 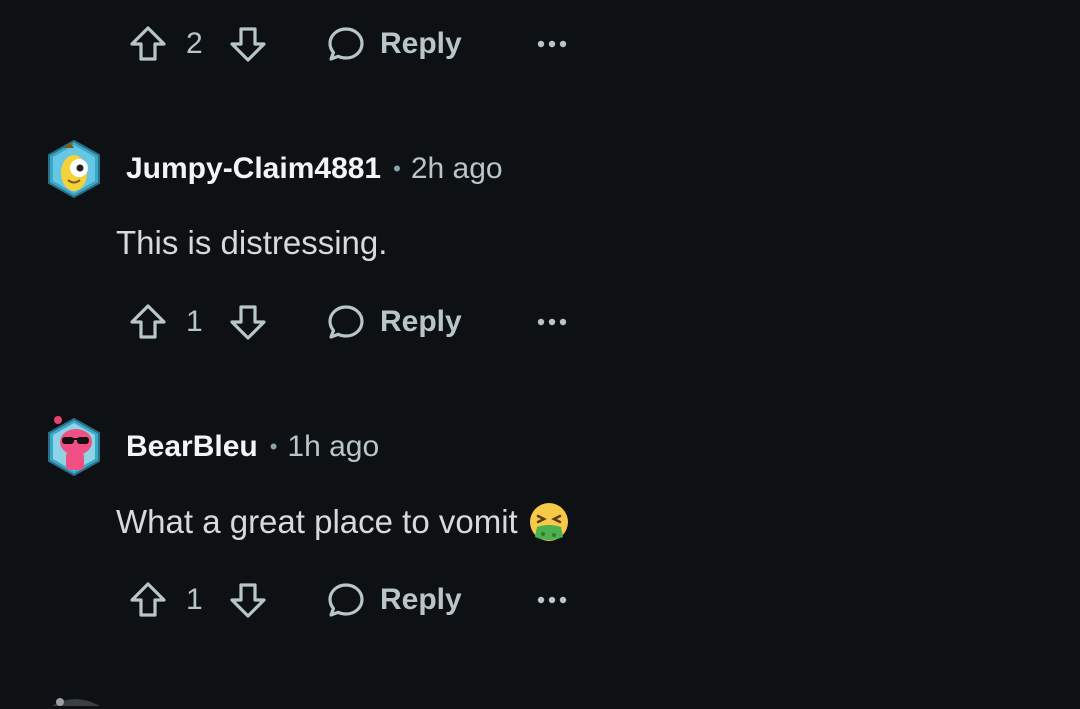 What do you see at coordinates (194, 43) in the screenshot?
I see `vote-score: 2` at bounding box center [194, 43].